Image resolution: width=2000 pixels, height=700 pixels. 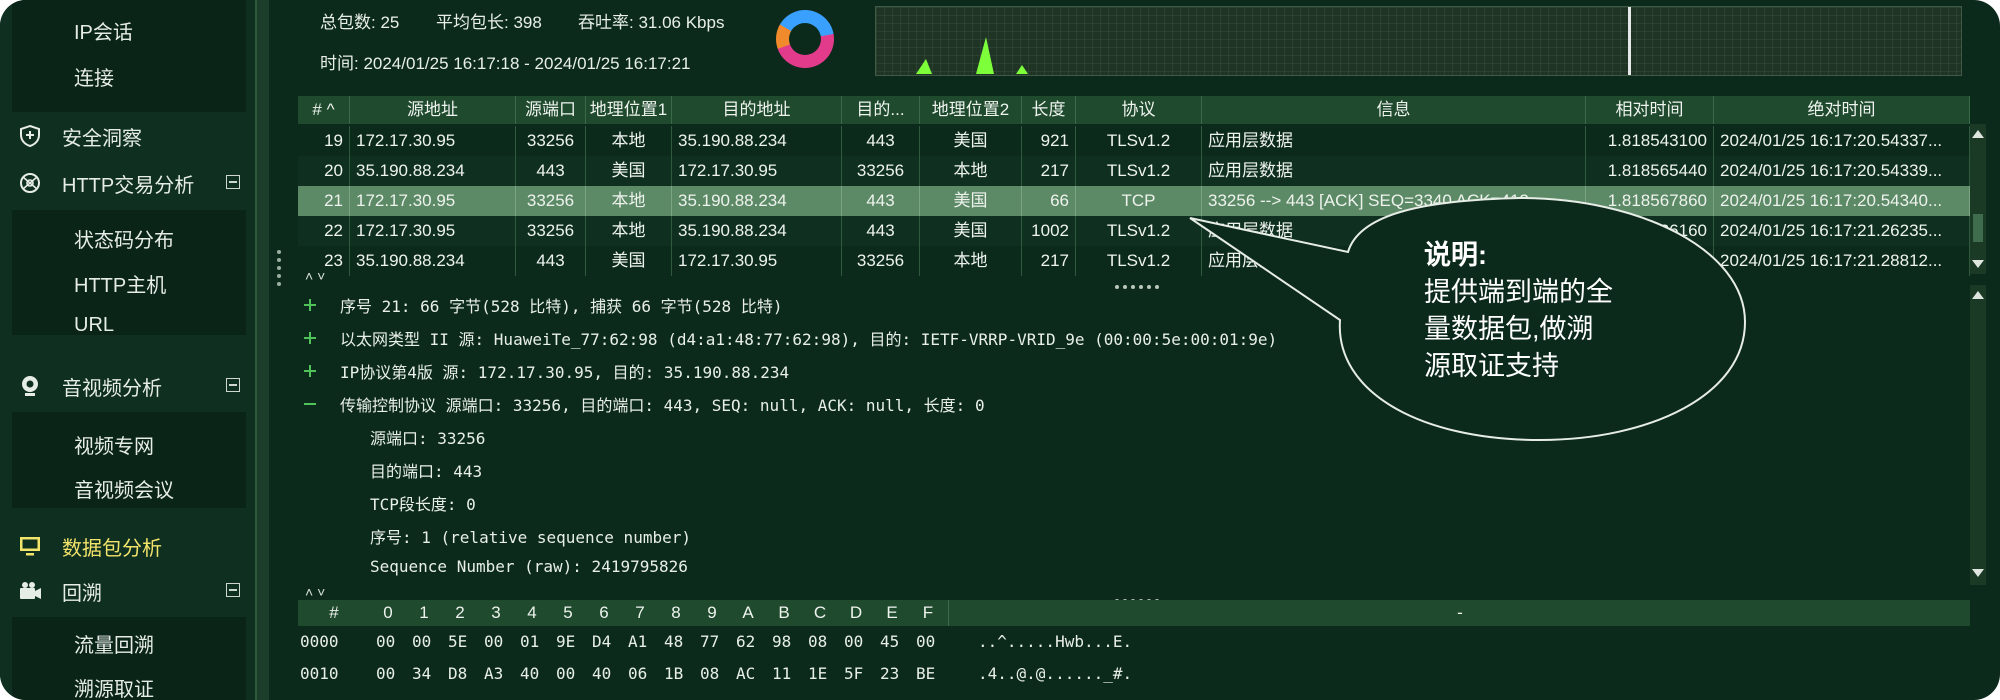 What do you see at coordinates (529, 566) in the screenshot?
I see `detail-line-seq-raw: Sequence Number (raw): 2419795826` at bounding box center [529, 566].